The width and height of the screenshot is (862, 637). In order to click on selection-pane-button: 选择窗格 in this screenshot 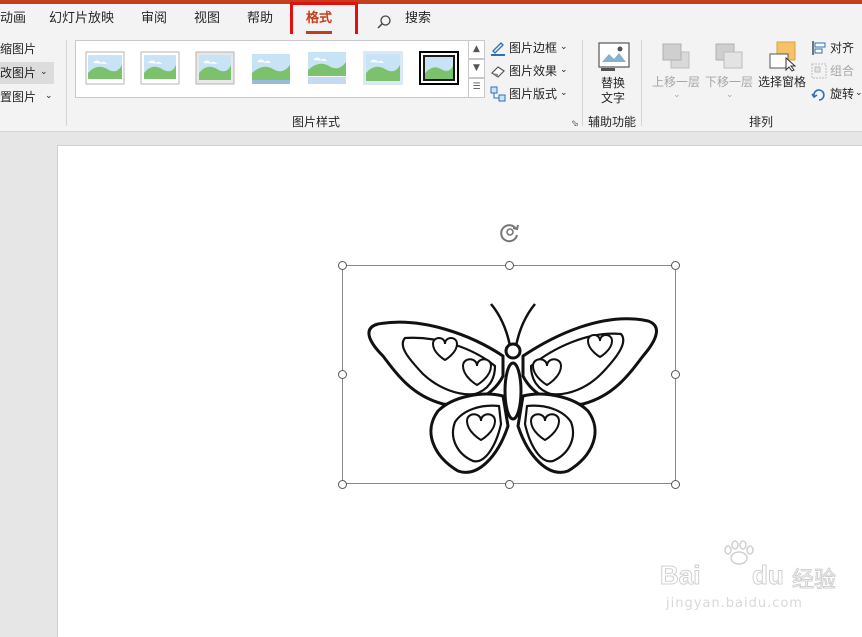, I will do `click(782, 82)`.